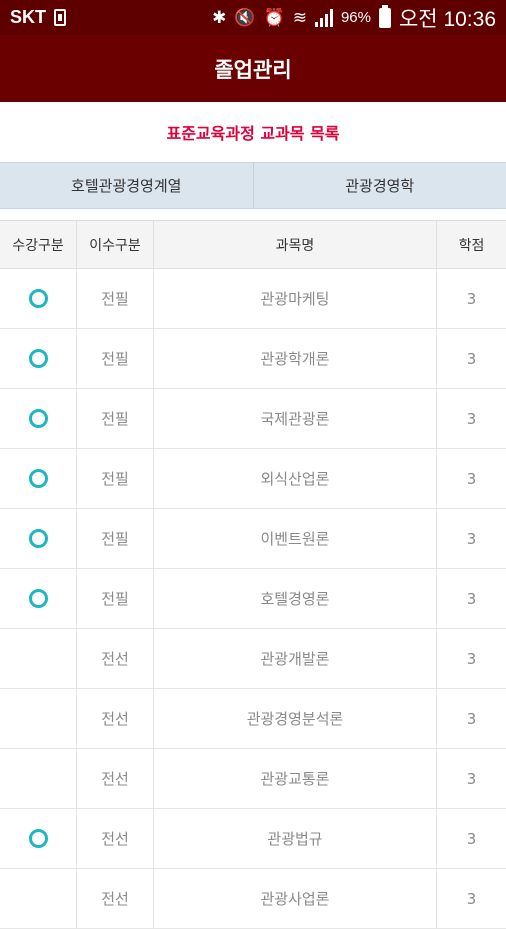  I want to click on table-row: 전필호텔경영론3, so click(253, 599).